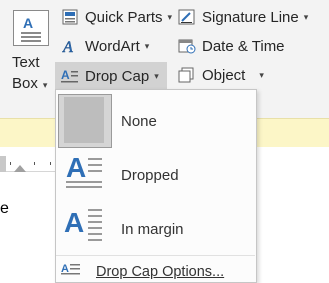  Describe the element at coordinates (250, 17) in the screenshot. I see `signature-line-label: Signature Line` at that location.